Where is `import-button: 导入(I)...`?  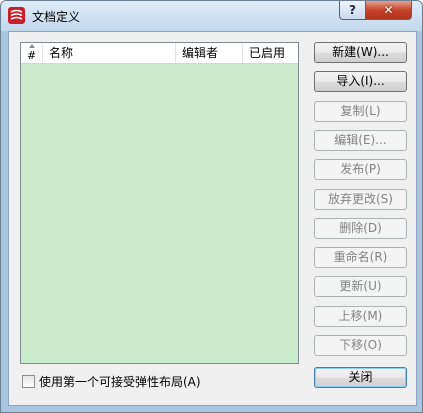 import-button: 导入(I)... is located at coordinates (360, 81).